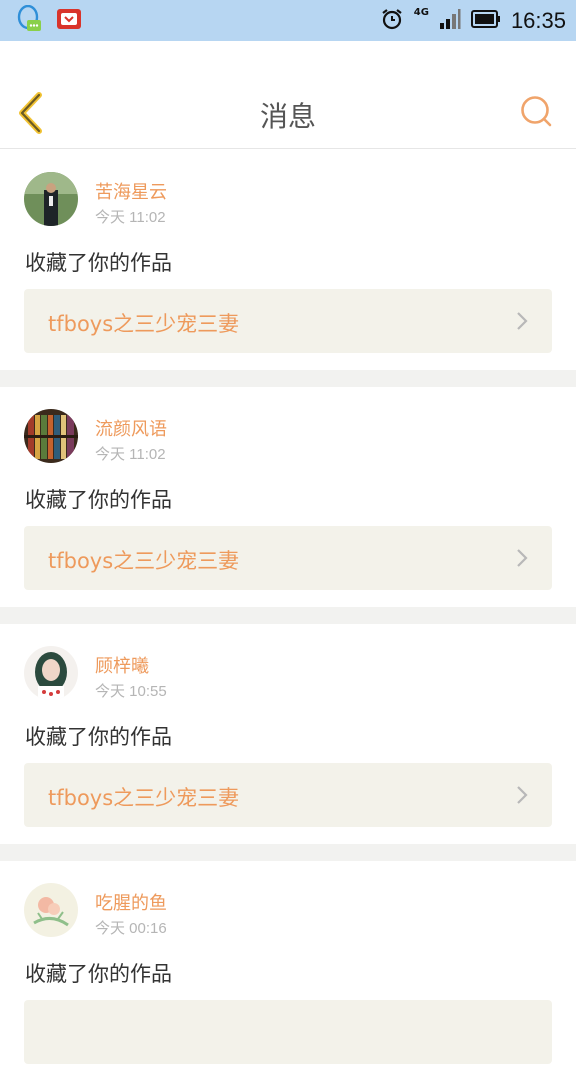 The height and width of the screenshot is (1081, 576). I want to click on status-bar-right: 4G 16:35, so click(473, 21).